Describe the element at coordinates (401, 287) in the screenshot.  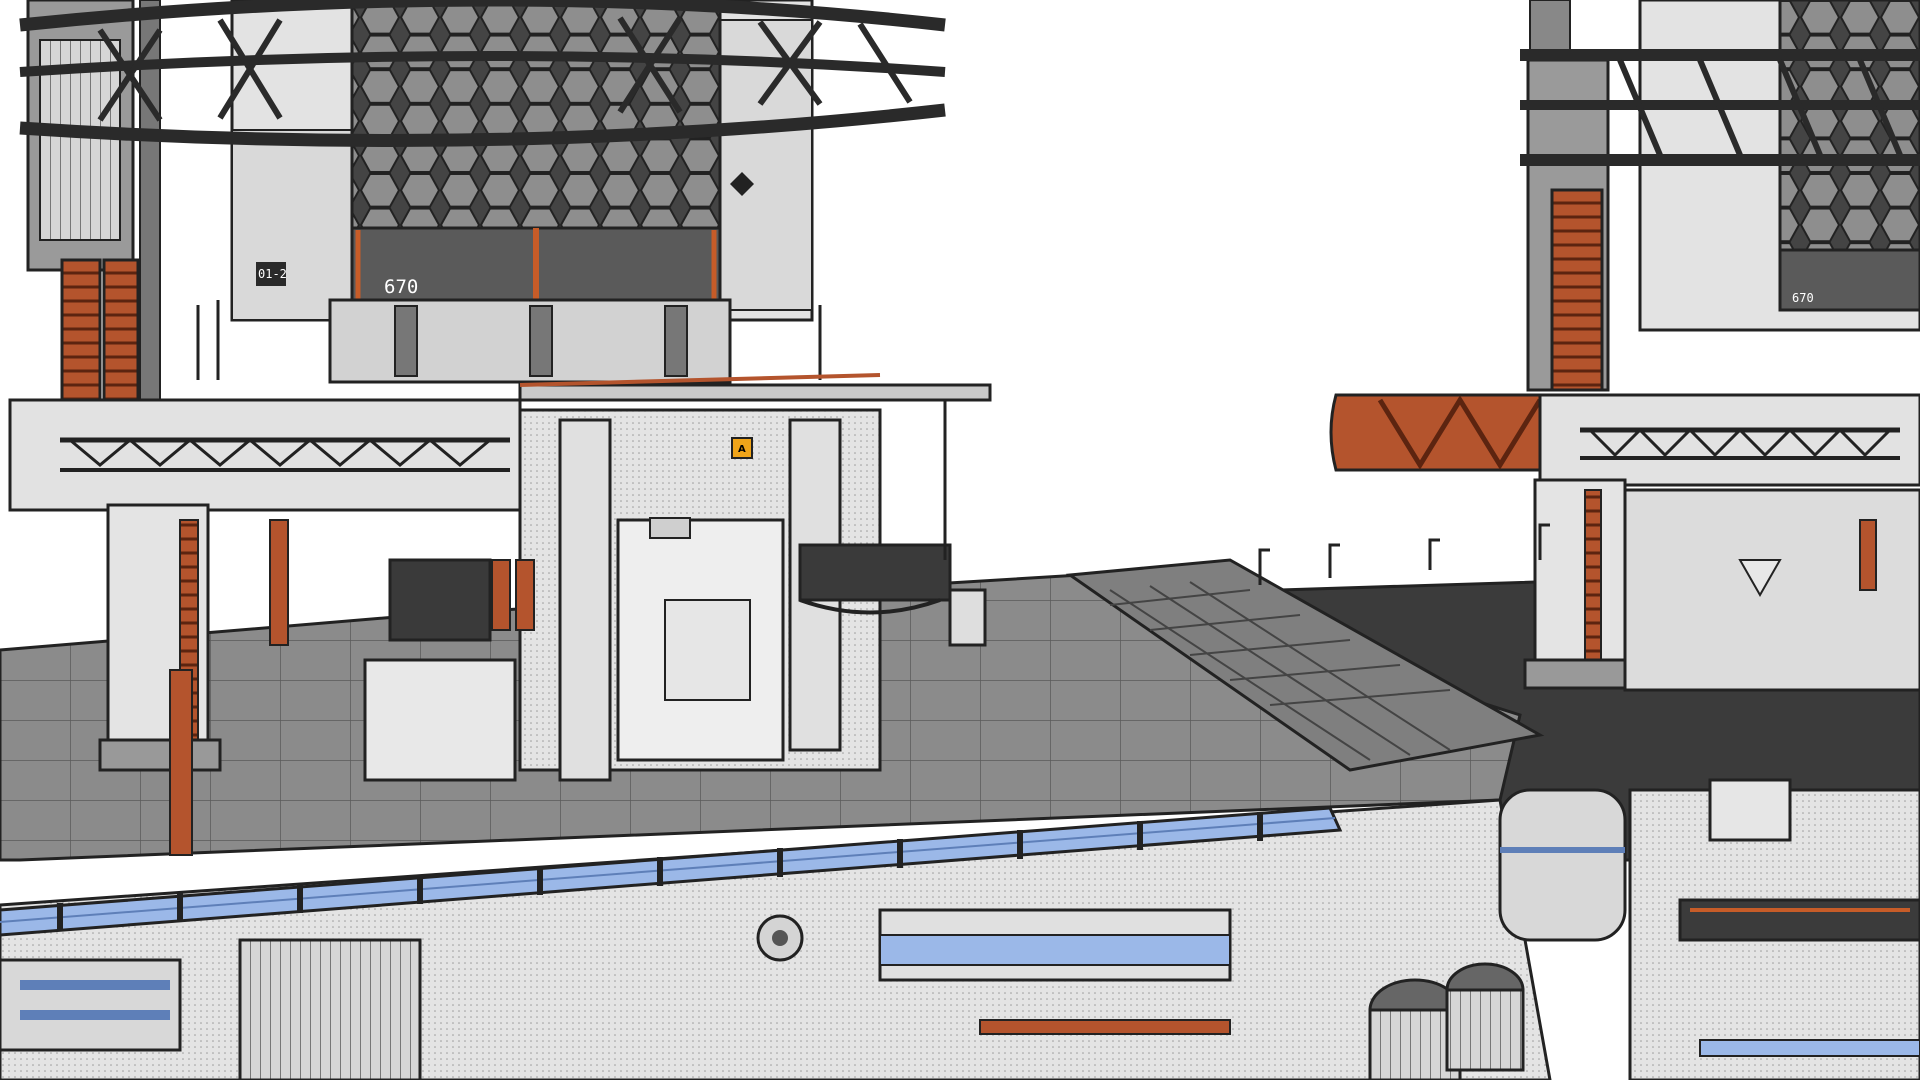
I see `left-tower-number: 670` at that location.